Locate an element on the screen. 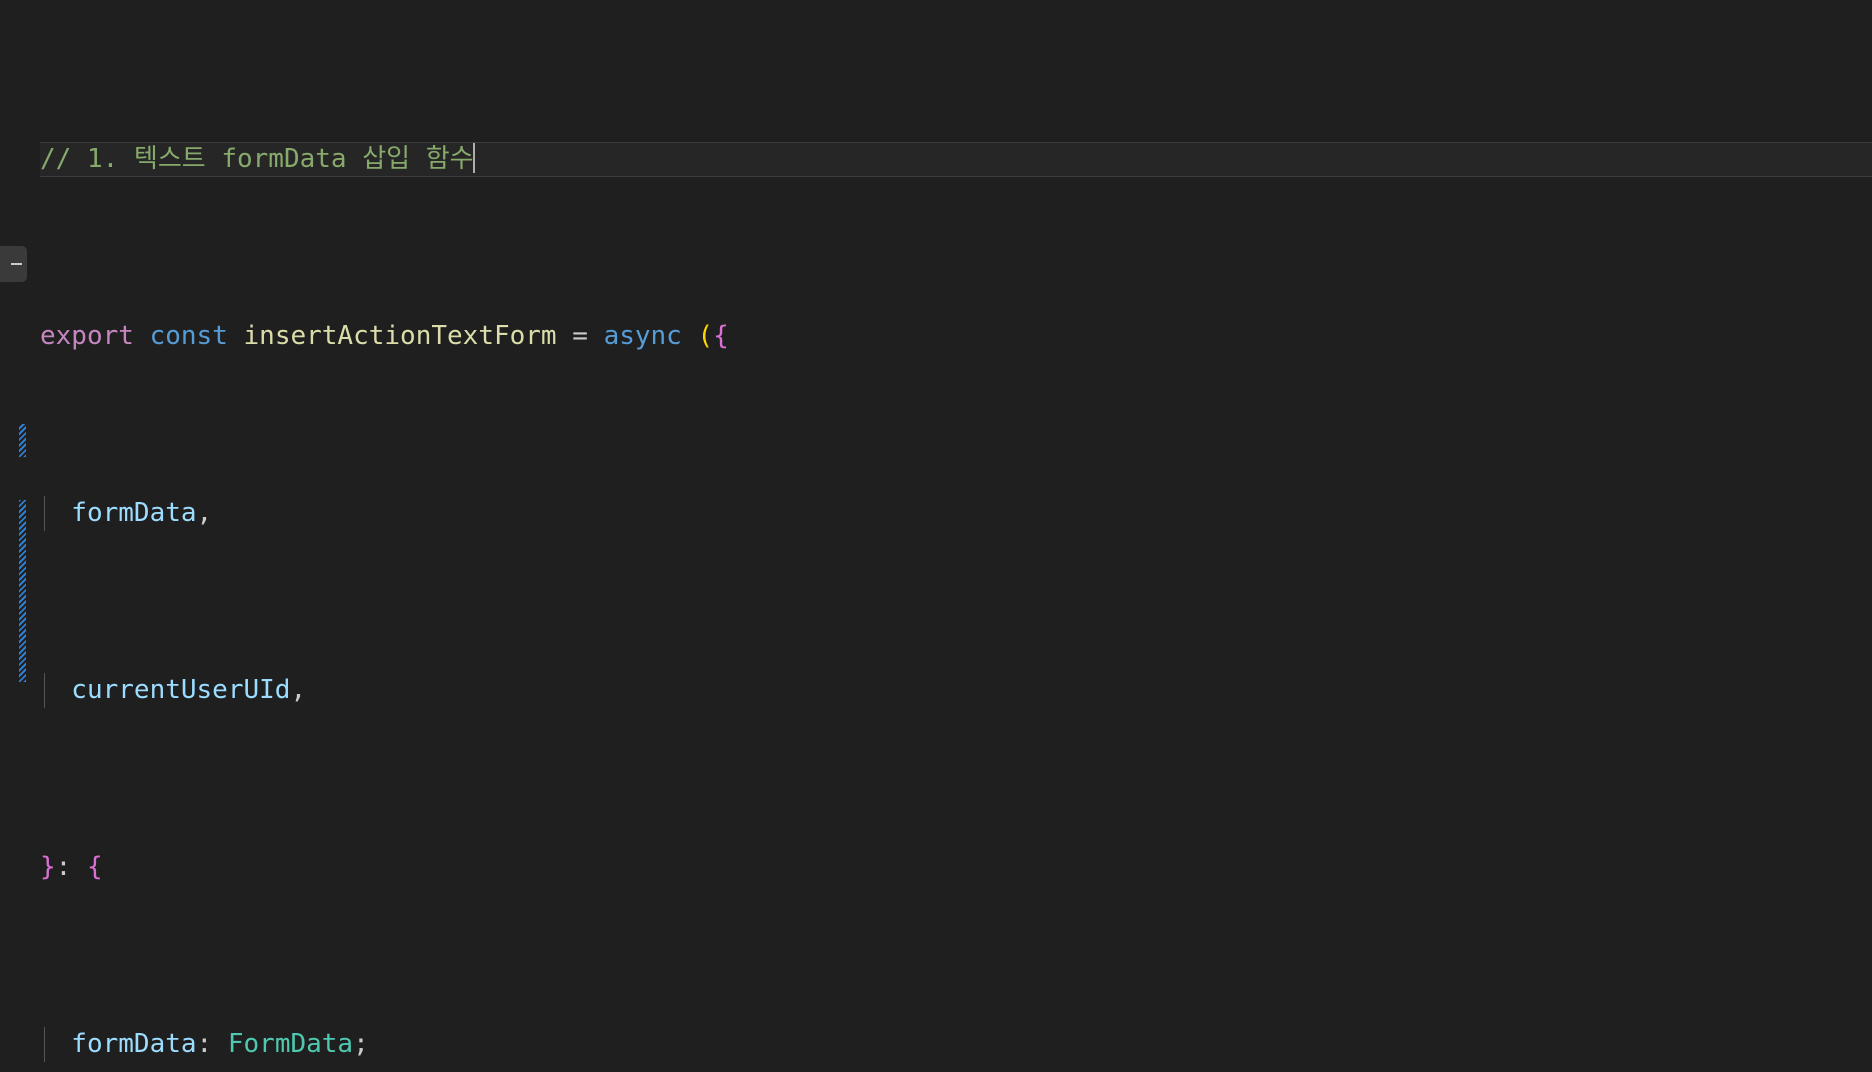 The width and height of the screenshot is (1872, 1072). code-line-6: formData: FormData; is located at coordinates (936, 1044).